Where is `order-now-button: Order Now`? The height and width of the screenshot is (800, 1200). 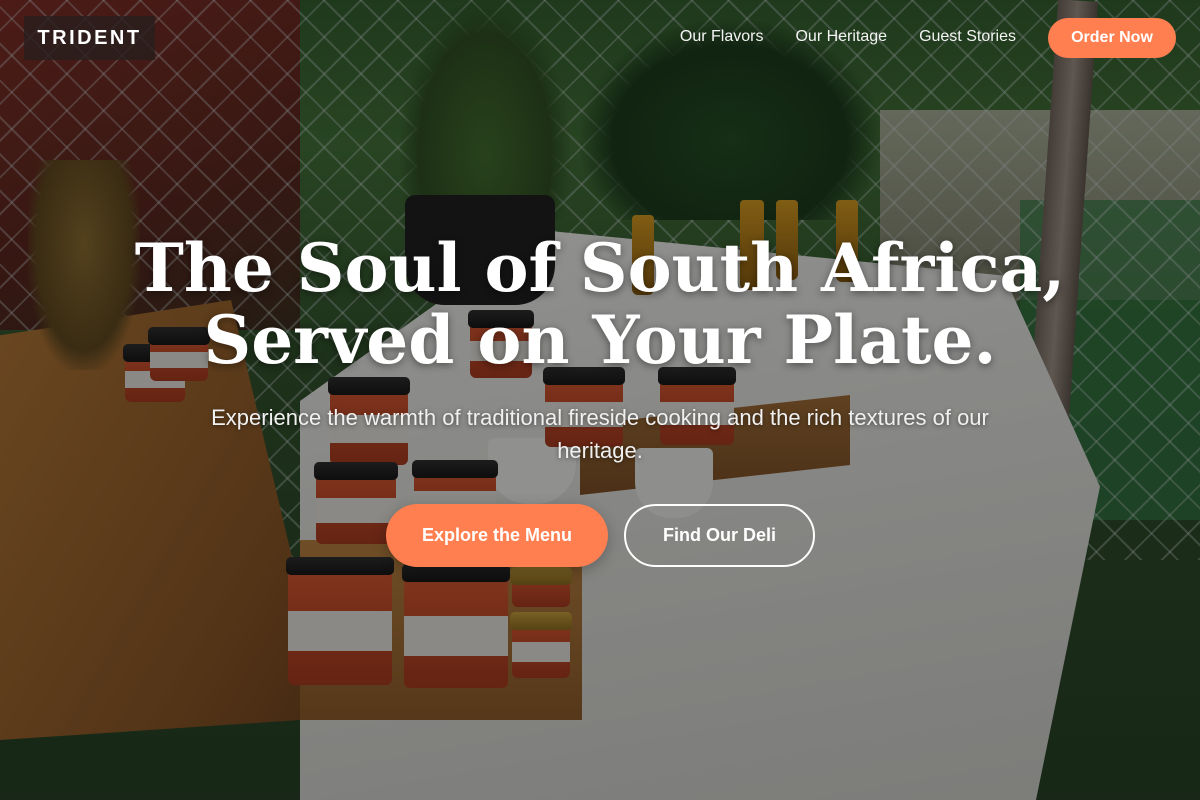 order-now-button: Order Now is located at coordinates (1112, 38).